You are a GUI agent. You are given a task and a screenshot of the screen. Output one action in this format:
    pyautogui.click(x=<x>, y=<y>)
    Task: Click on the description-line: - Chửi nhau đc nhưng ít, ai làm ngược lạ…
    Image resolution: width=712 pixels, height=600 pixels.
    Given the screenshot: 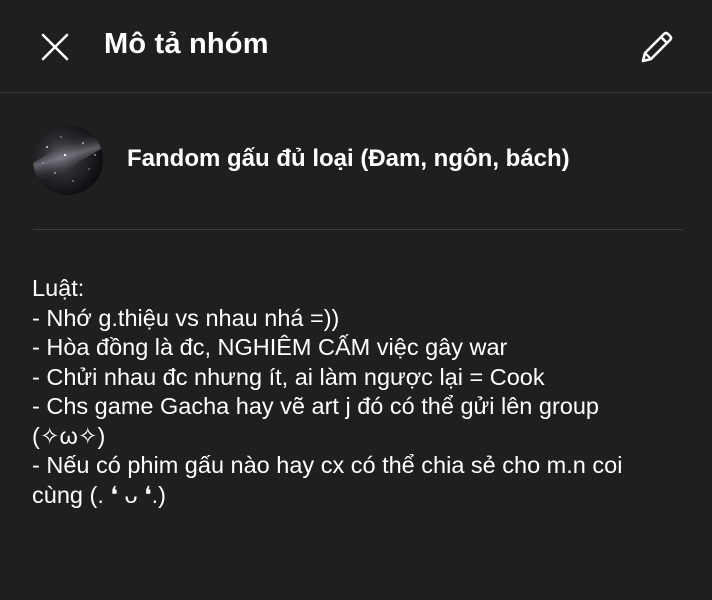 What is the action you would take?
    pyautogui.click(x=288, y=376)
    